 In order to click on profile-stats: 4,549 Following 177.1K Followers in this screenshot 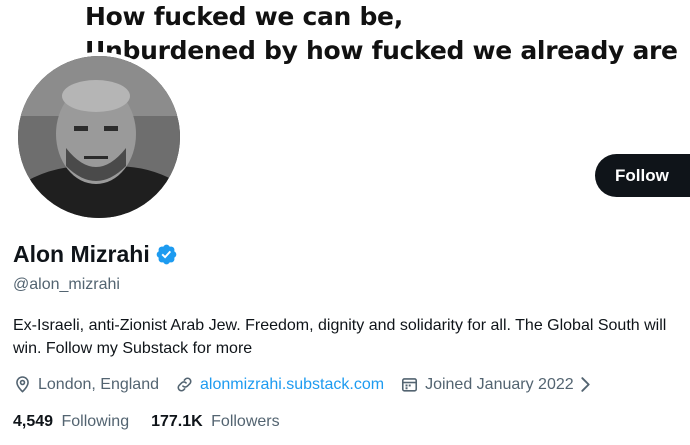, I will do `click(157, 422)`.